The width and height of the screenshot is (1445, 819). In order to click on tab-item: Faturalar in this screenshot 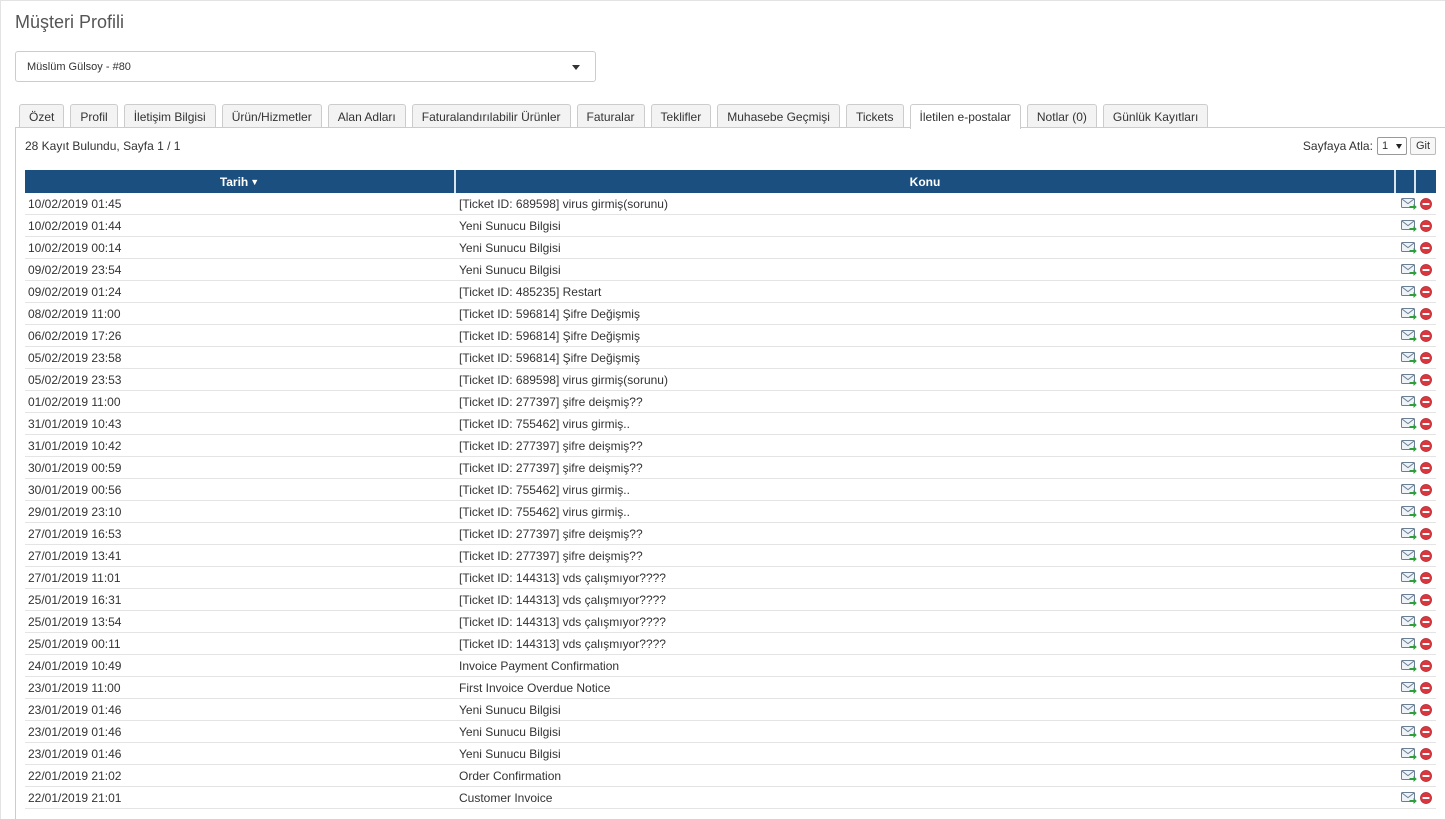, I will do `click(610, 116)`.